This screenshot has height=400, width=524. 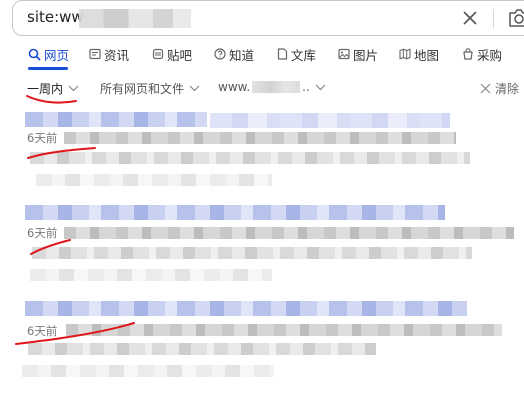 What do you see at coordinates (304, 55) in the screenshot?
I see `tab-label: 文库` at bounding box center [304, 55].